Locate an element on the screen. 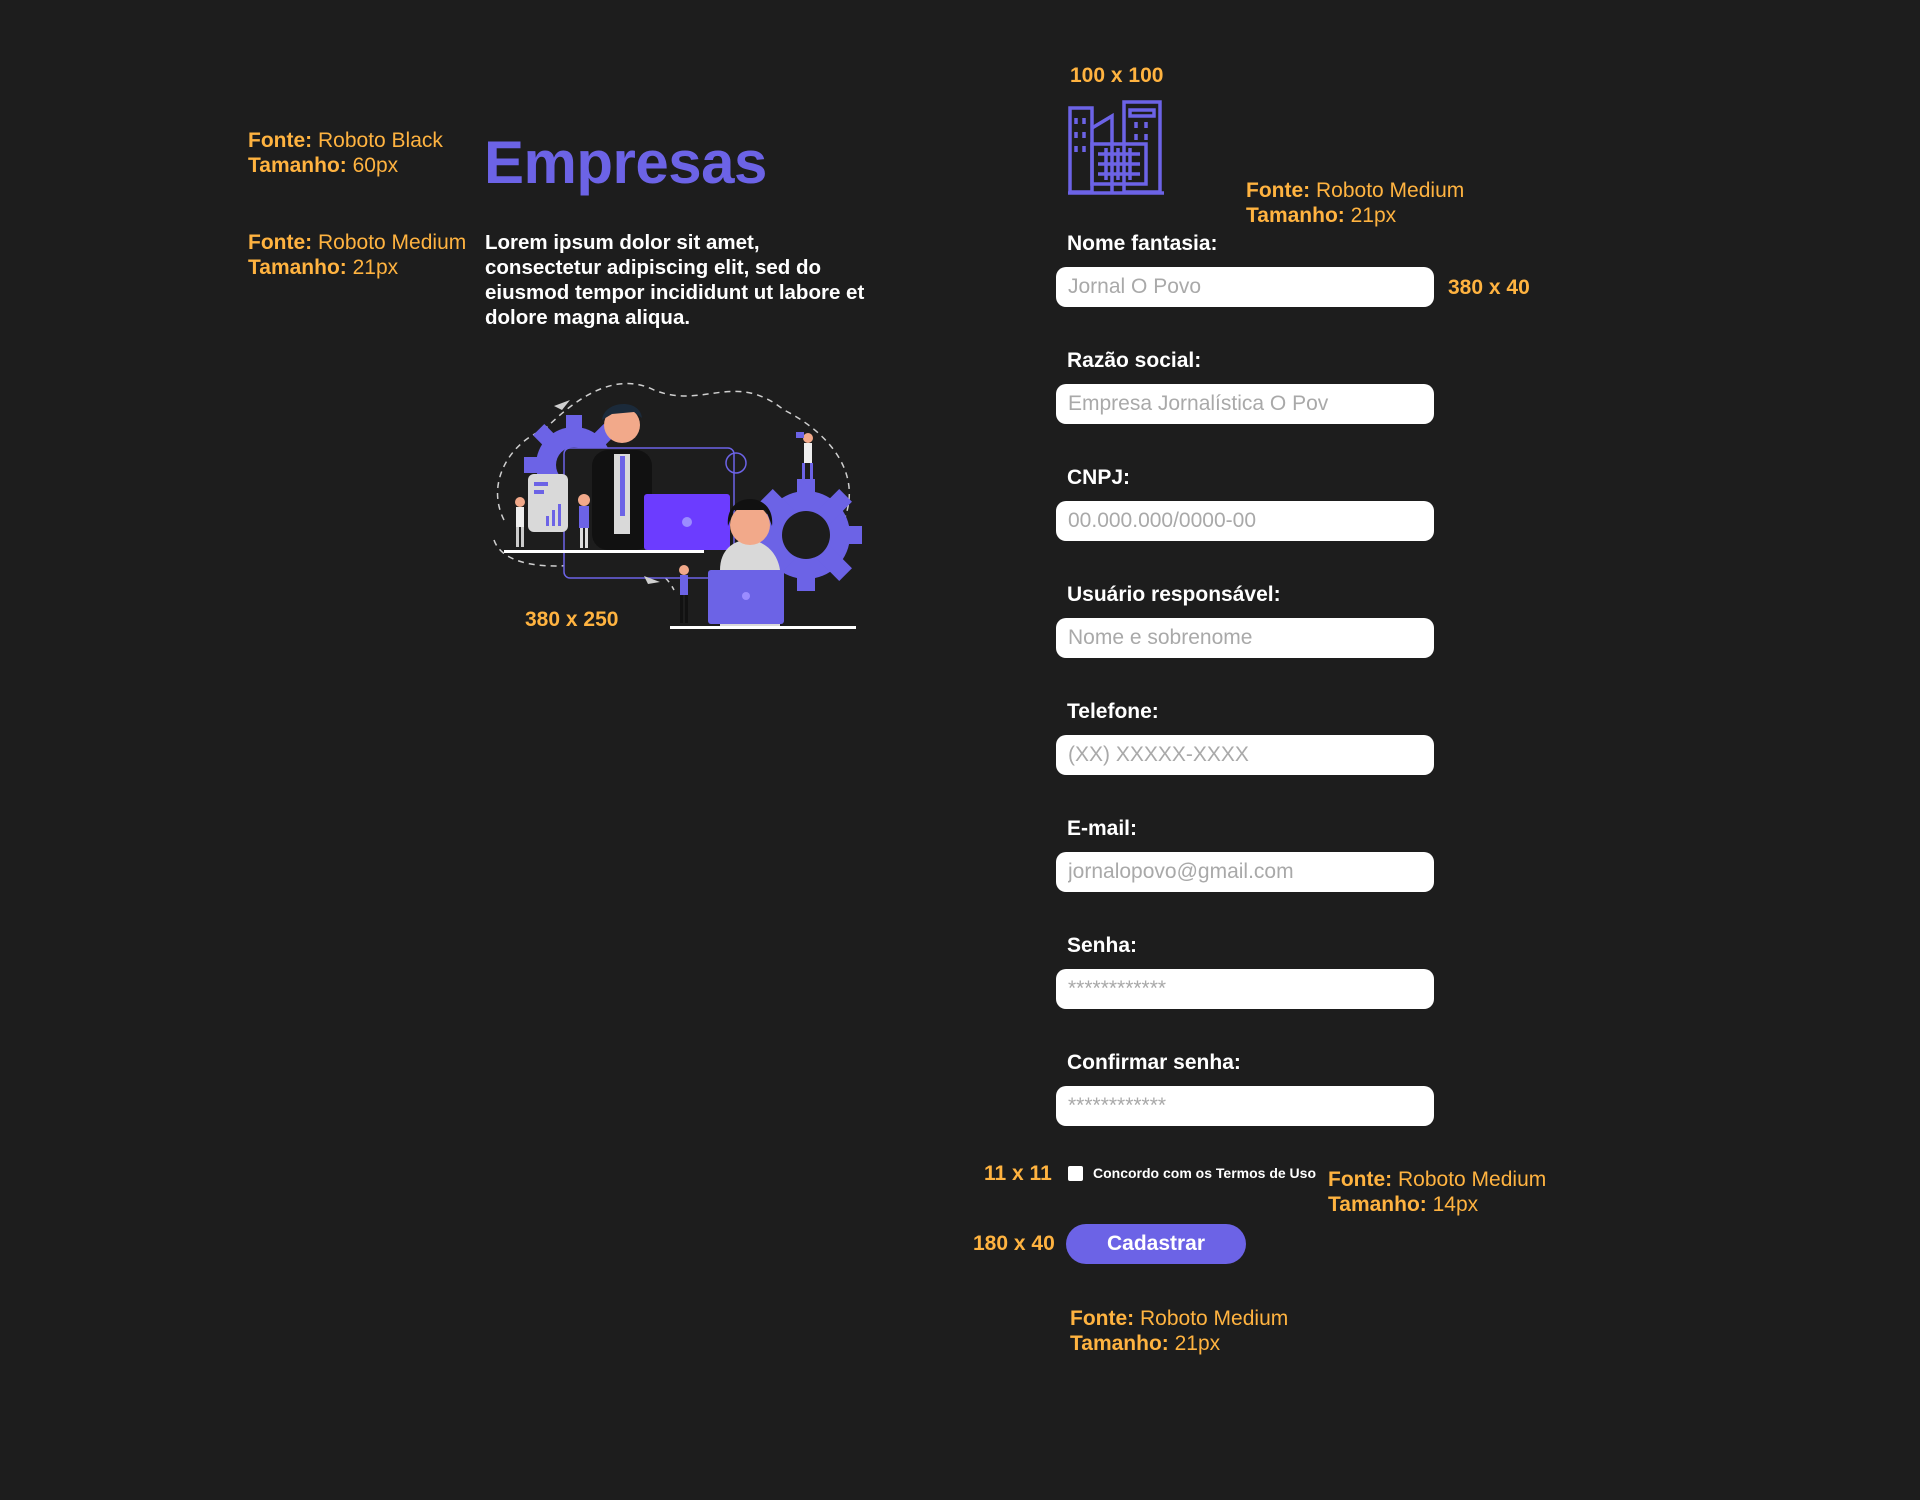  terms-label: Concordo com os Termos de Uso is located at coordinates (1204, 1173).